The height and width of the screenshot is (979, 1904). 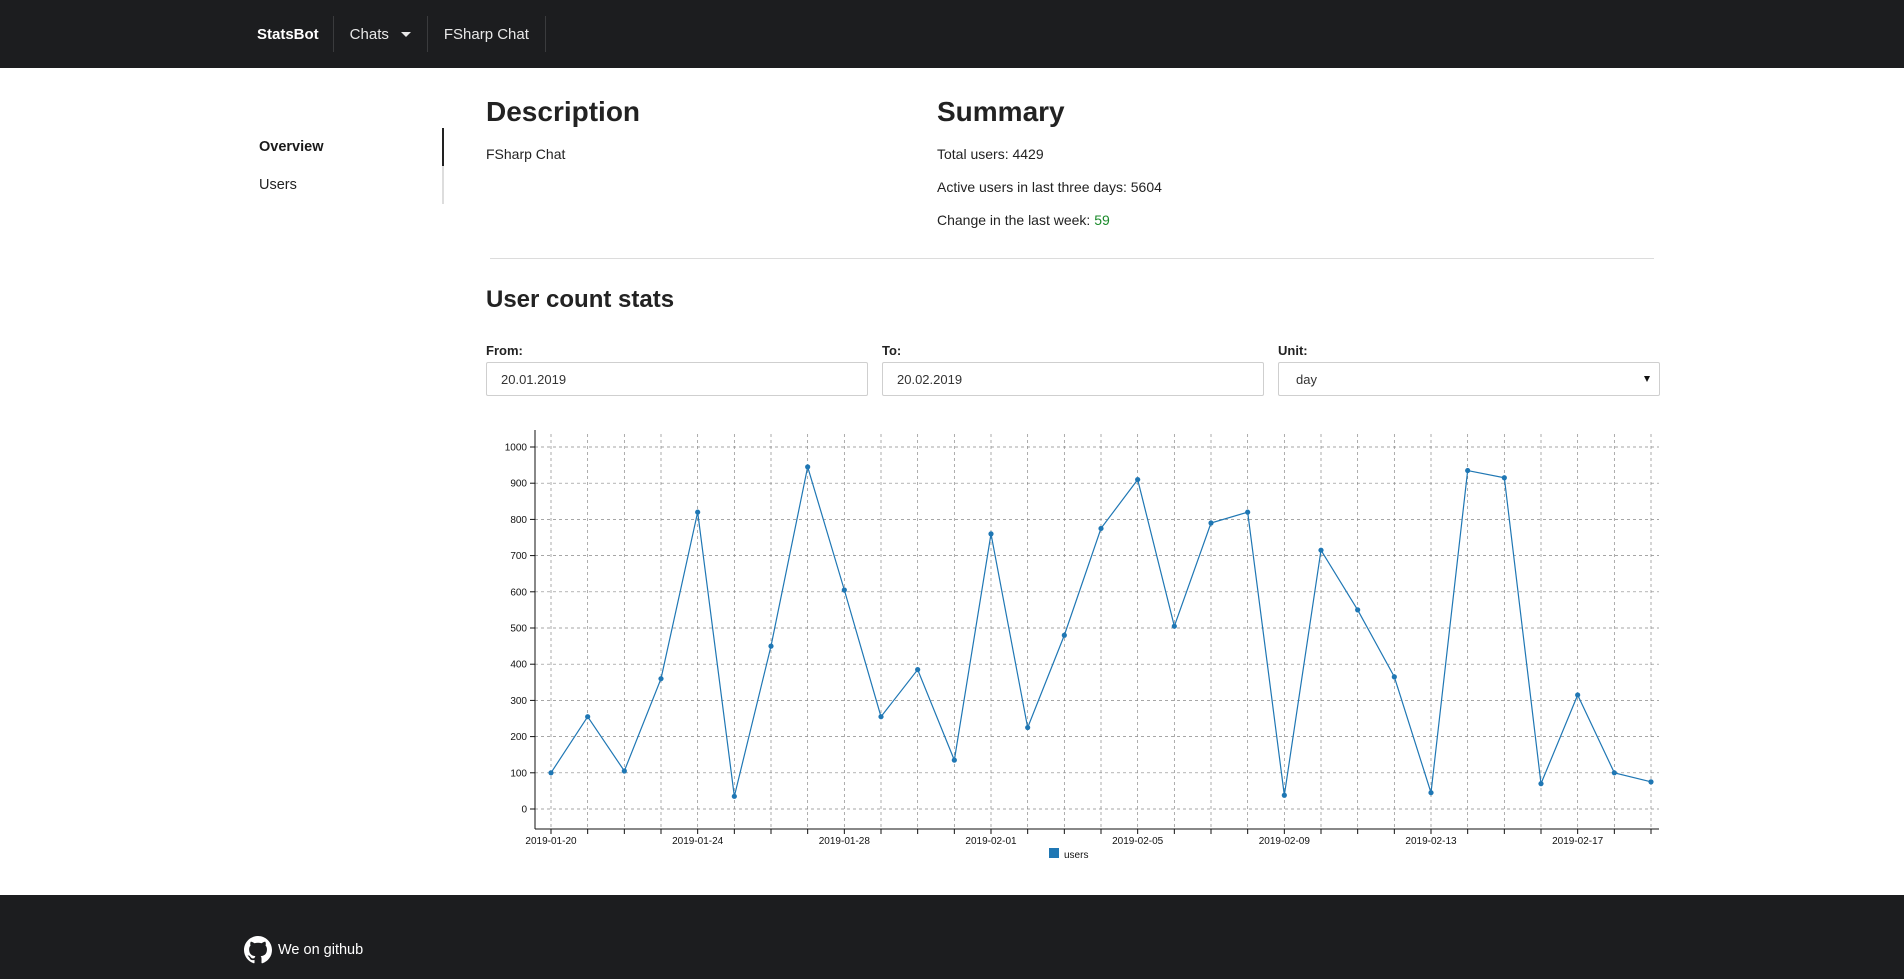 What do you see at coordinates (524, 810) in the screenshot?
I see `y-tick-label: 0` at bounding box center [524, 810].